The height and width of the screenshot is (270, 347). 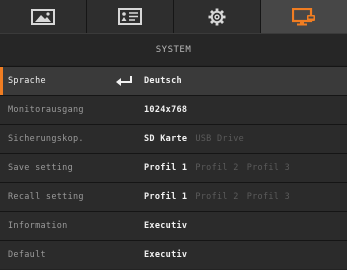 I want to click on monitor-icon, so click(x=303, y=16).